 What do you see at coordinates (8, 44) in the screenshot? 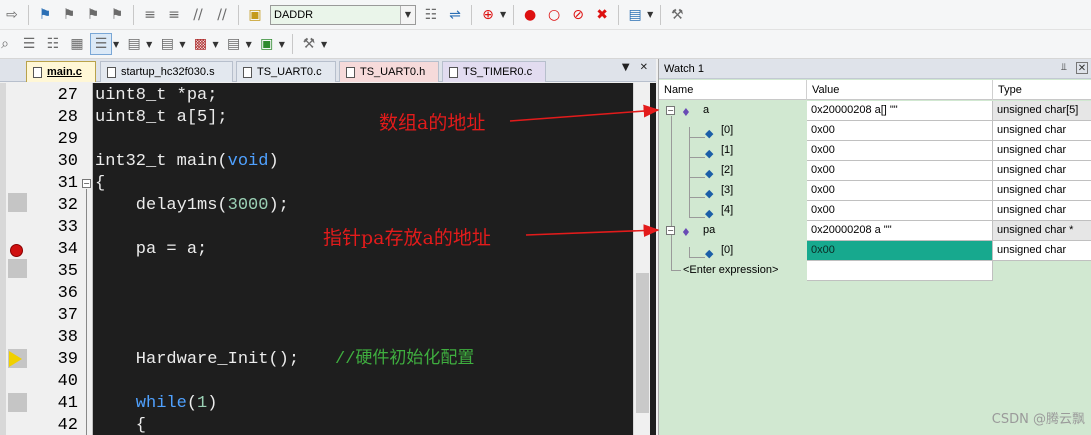
I see `search-icon: ⌕` at bounding box center [8, 44].